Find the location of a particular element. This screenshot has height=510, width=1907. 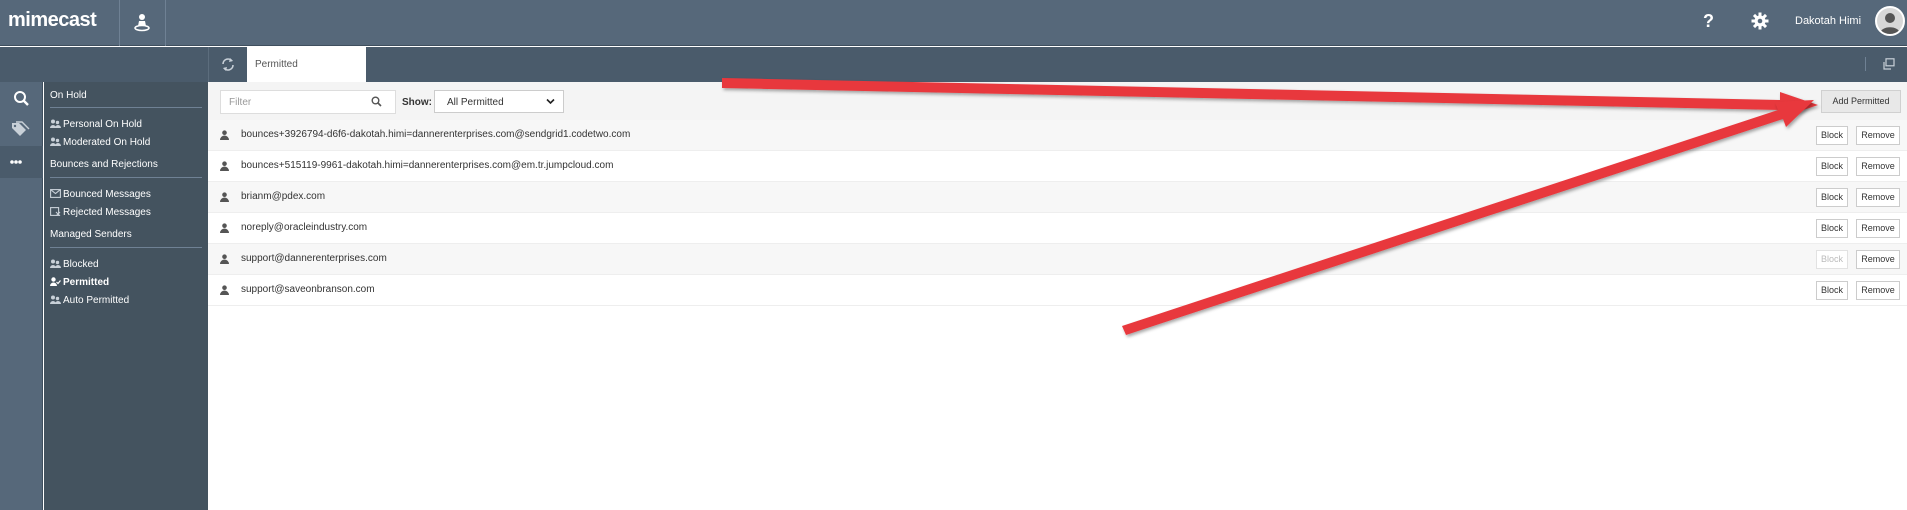

envelope-icon is located at coordinates (55, 193).